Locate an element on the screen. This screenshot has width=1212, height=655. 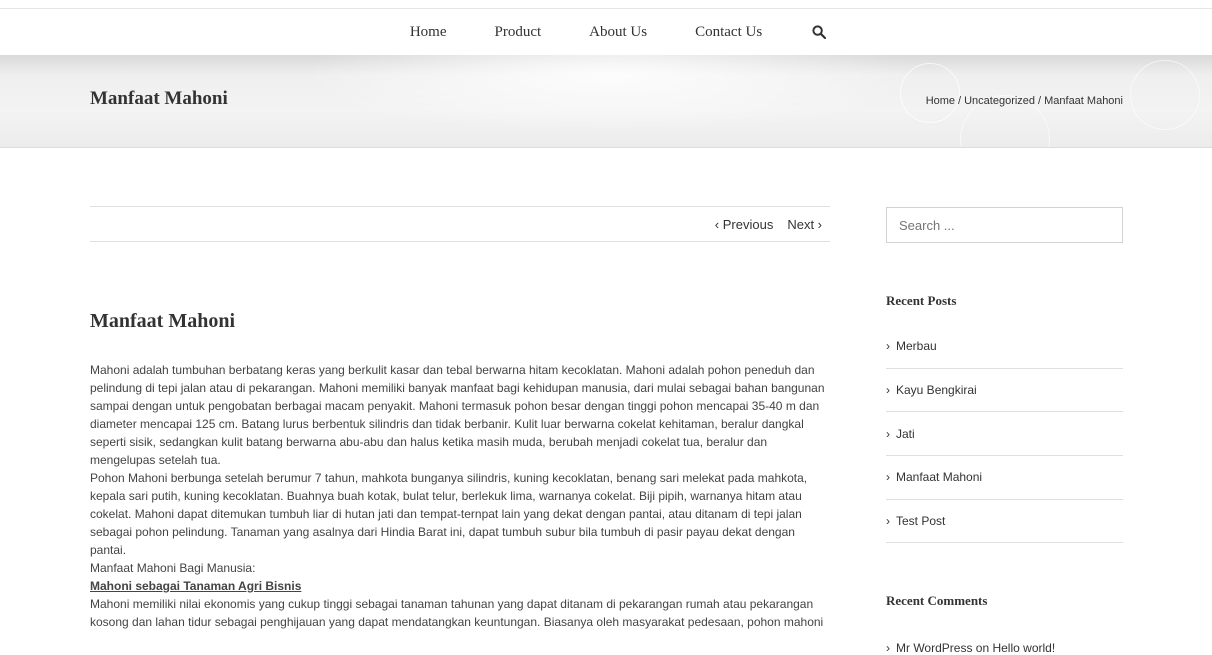
sidebar-search-input is located at coordinates (1004, 225).